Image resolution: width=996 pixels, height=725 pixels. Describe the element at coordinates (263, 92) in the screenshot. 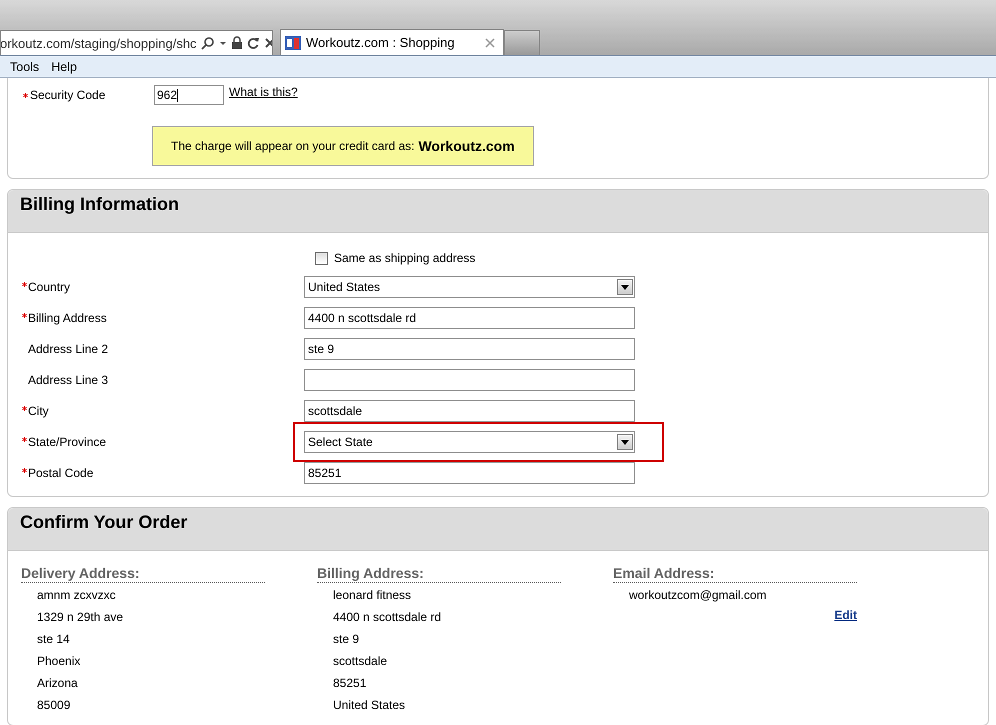

I see `help-link: What is this?` at that location.